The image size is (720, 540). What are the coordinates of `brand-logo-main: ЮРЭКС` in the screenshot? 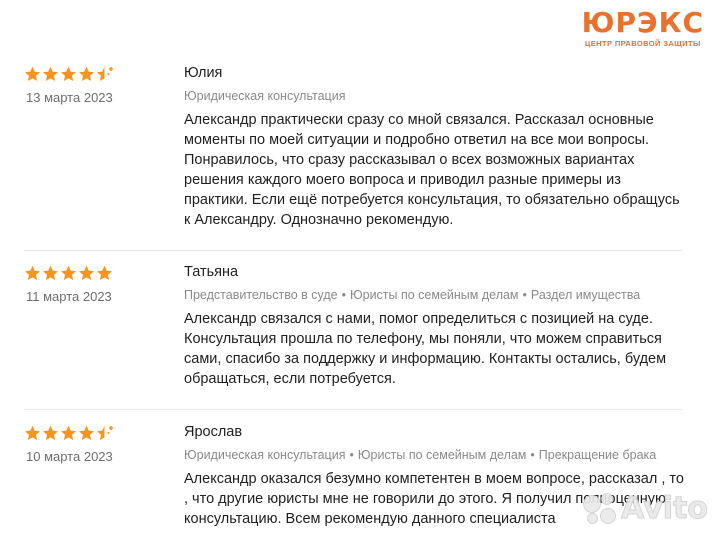 It's located at (642, 22).